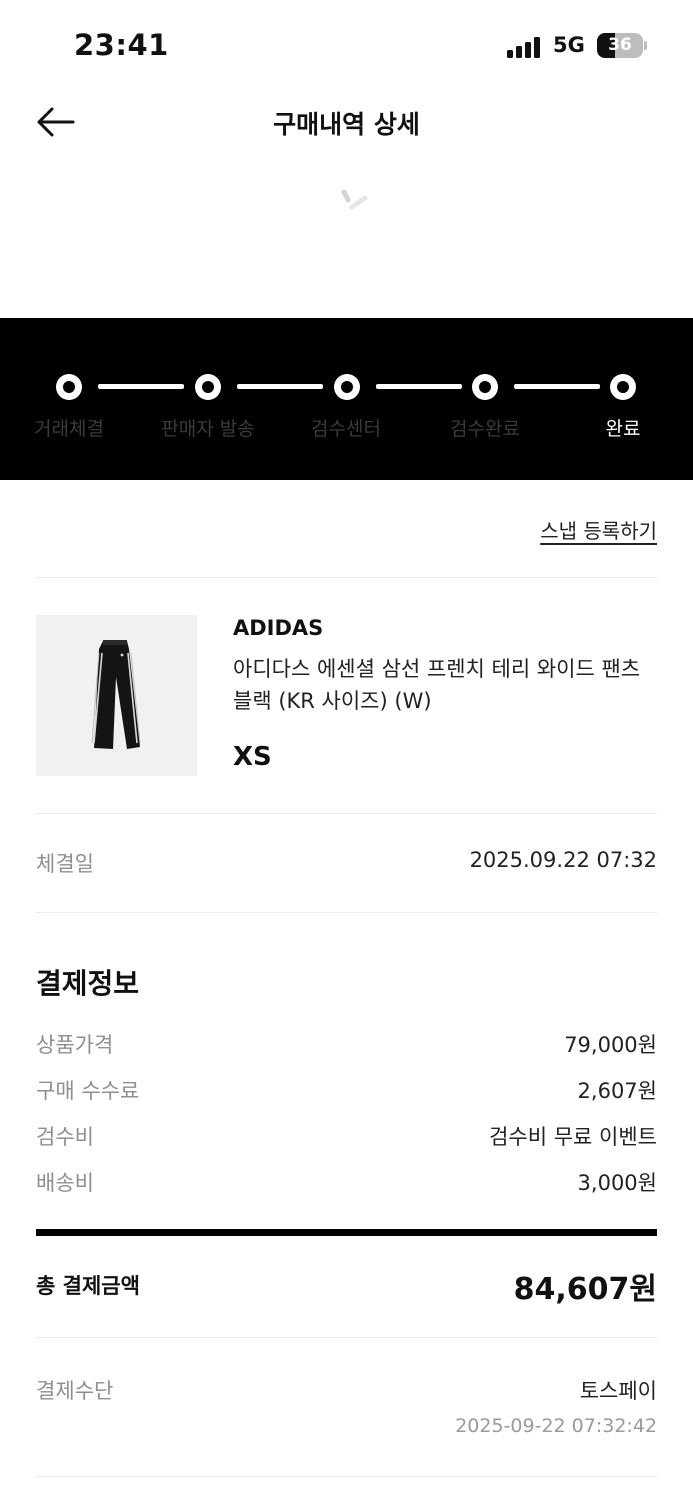  Describe the element at coordinates (75, 1391) in the screenshot. I see `payment-method-label: 결제수단` at that location.